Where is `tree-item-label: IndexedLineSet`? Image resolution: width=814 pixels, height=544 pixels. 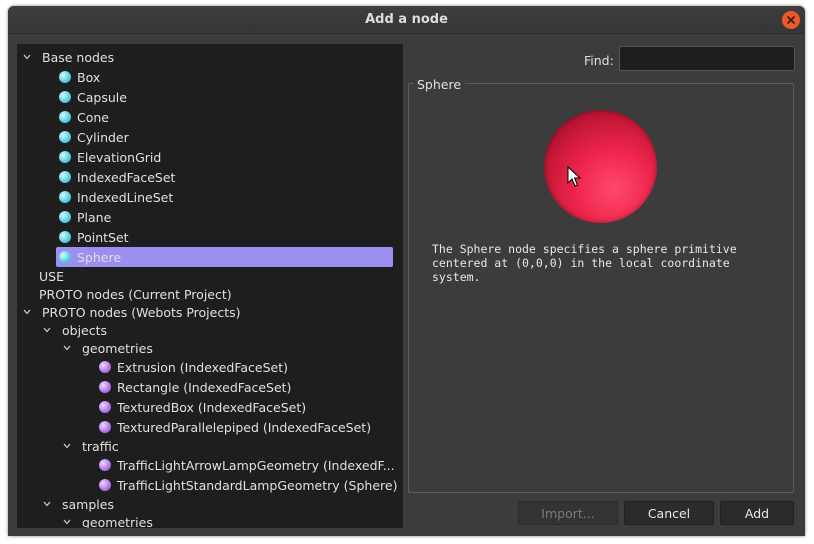
tree-item-label: IndexedLineSet is located at coordinates (125, 197).